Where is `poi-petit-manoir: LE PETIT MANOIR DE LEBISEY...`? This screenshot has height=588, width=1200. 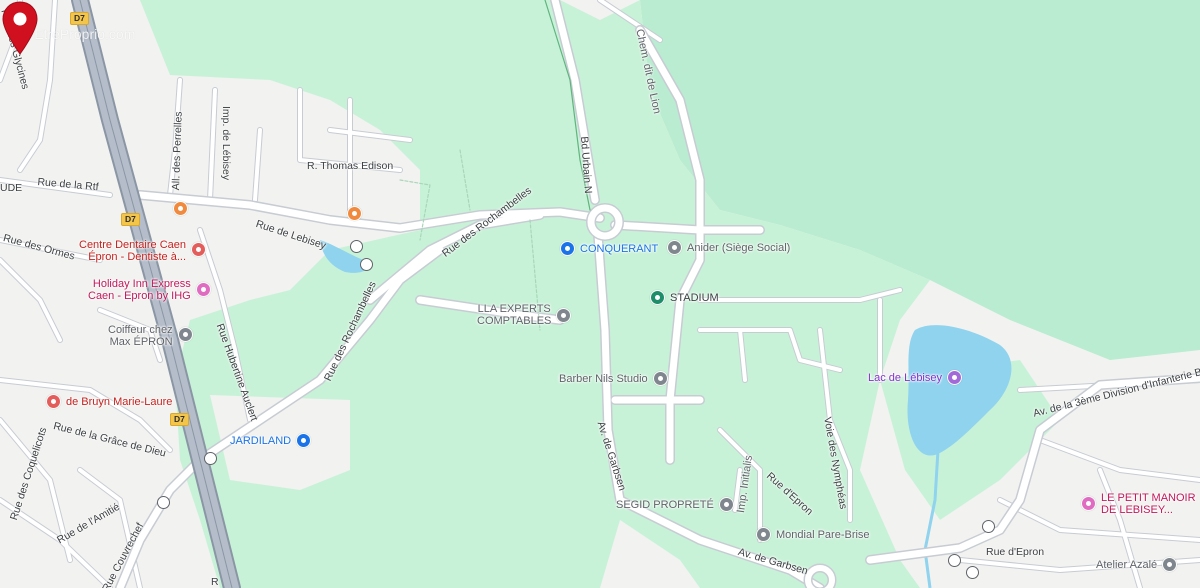
poi-petit-manoir: LE PETIT MANOIR DE LEBISEY... is located at coordinates (1138, 504).